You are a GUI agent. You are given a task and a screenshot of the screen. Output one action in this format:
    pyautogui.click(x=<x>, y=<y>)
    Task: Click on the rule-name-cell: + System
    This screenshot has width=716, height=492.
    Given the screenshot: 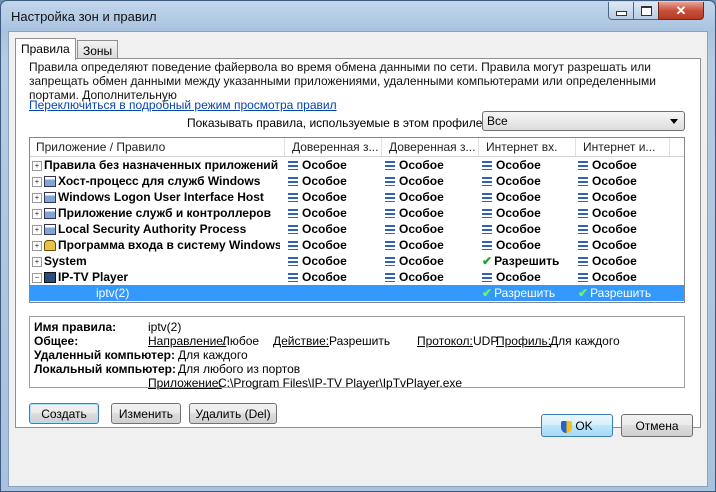 What is the action you would take?
    pyautogui.click(x=156, y=261)
    